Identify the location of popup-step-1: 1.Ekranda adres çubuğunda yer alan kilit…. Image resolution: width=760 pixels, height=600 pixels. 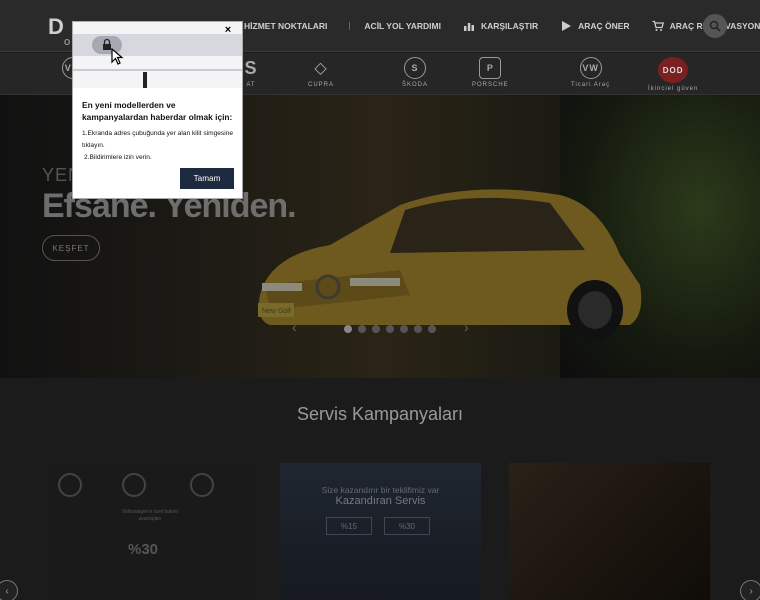
(158, 139).